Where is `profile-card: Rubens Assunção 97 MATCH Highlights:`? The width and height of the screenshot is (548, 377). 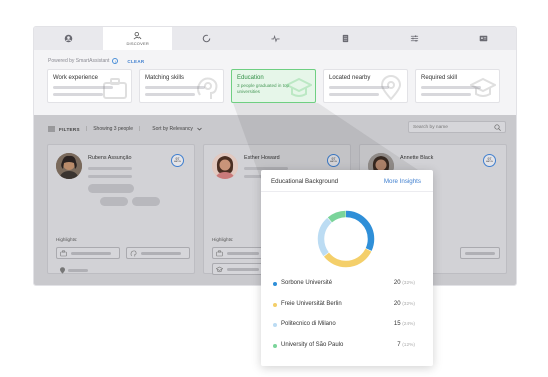
profile-card: Rubens Assunção 97 MATCH Highlights: is located at coordinates (121, 209).